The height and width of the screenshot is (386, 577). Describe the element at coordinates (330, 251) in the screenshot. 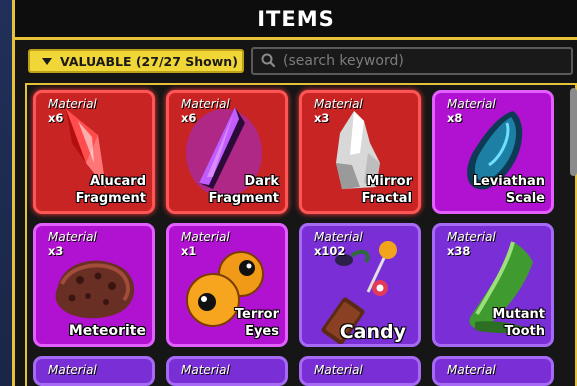

I see `item-quantity: x102` at that location.